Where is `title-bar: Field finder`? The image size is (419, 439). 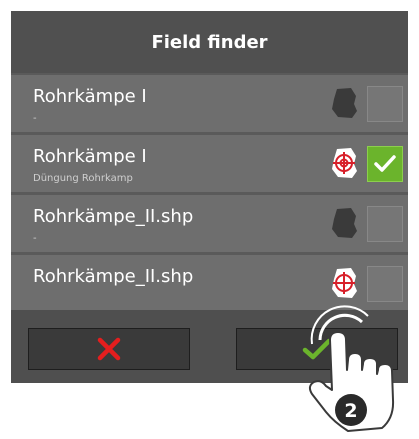
title-bar: Field finder is located at coordinates (209, 42).